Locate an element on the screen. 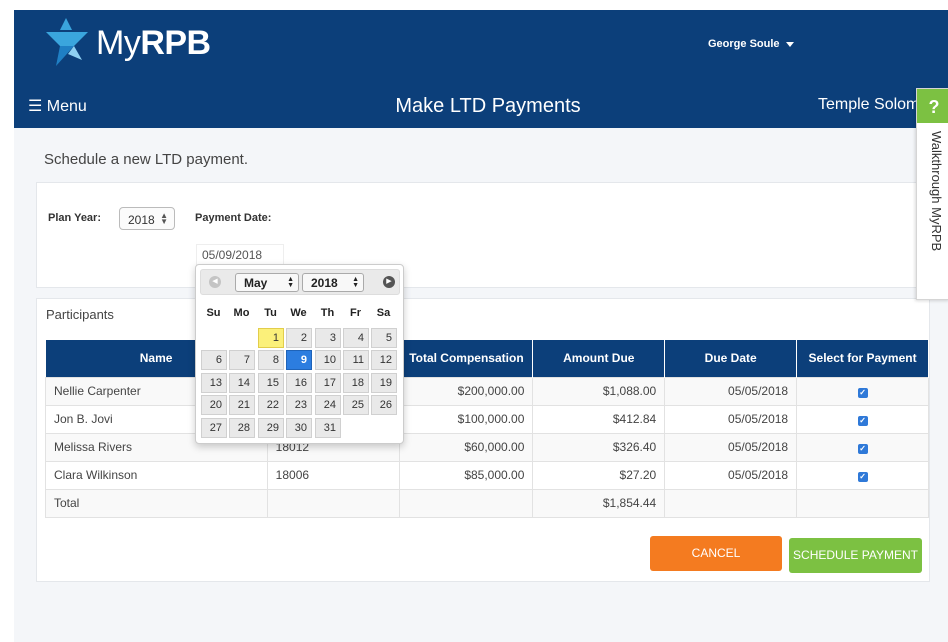  weekday-header: Sa is located at coordinates (383, 313).